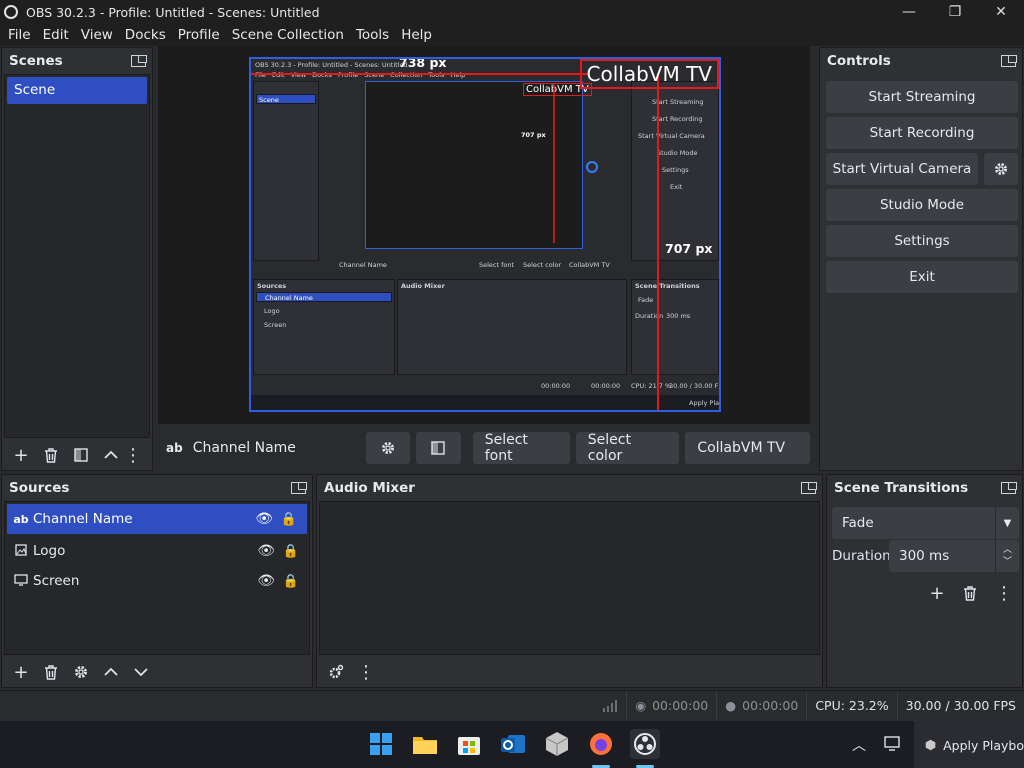 Image resolution: width=1024 pixels, height=768 pixels. I want to click on chevron-up-icon: ︿, so click(859, 745).